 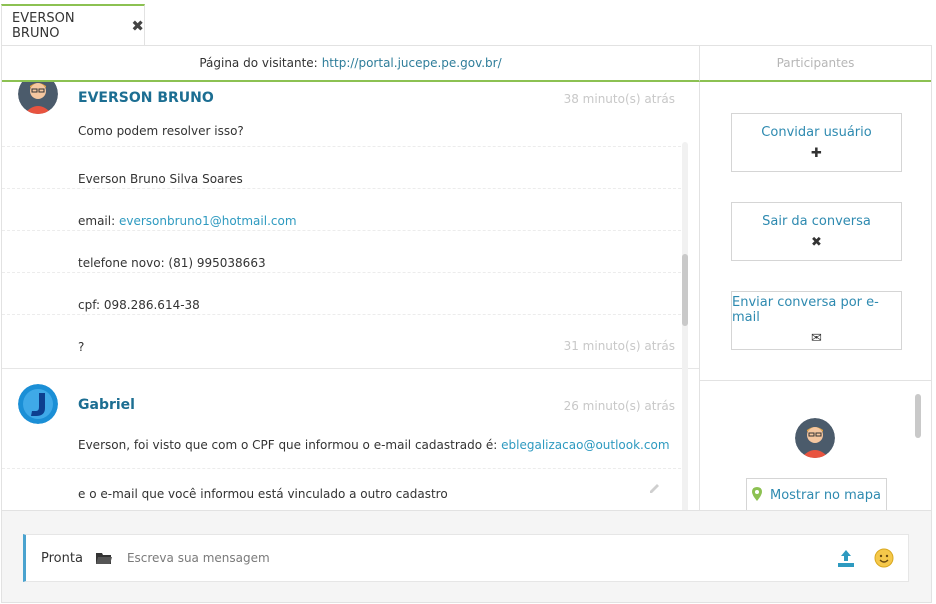 I want to click on participants-header: Participantes, so click(x=815, y=64).